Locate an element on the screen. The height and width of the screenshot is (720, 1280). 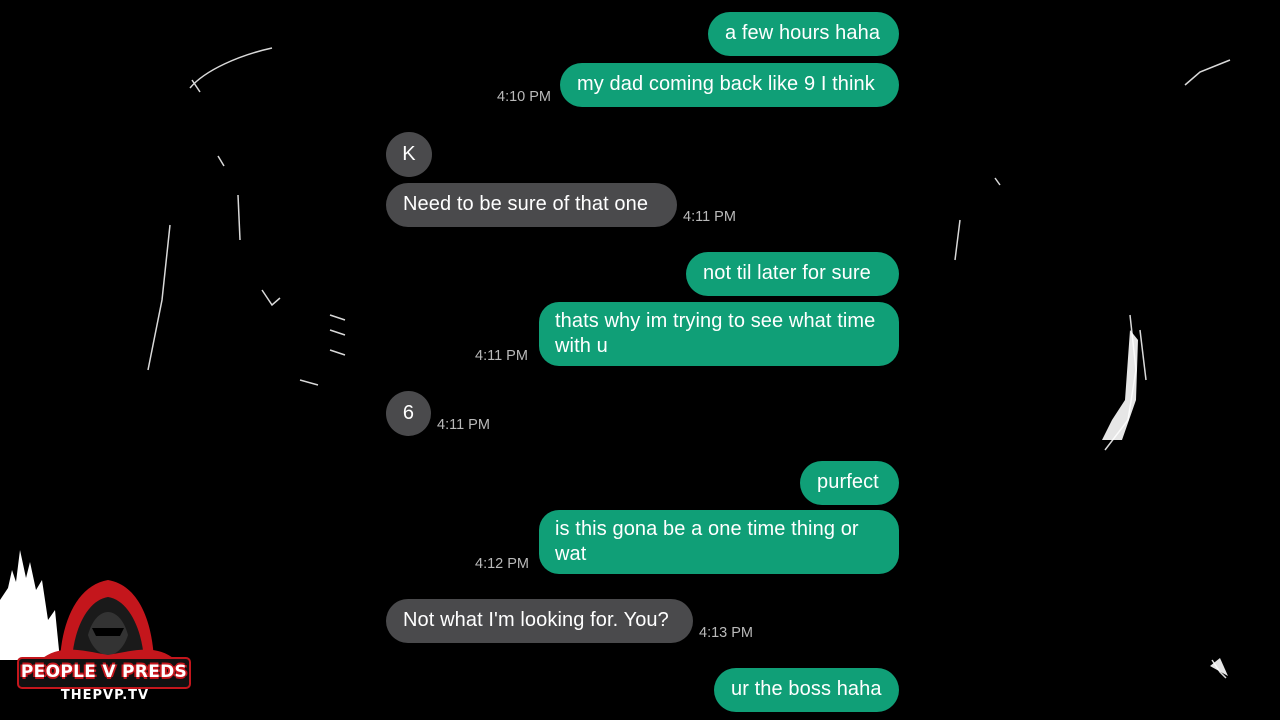
message-timestamp: 4:12 PM is located at coordinates (502, 564).